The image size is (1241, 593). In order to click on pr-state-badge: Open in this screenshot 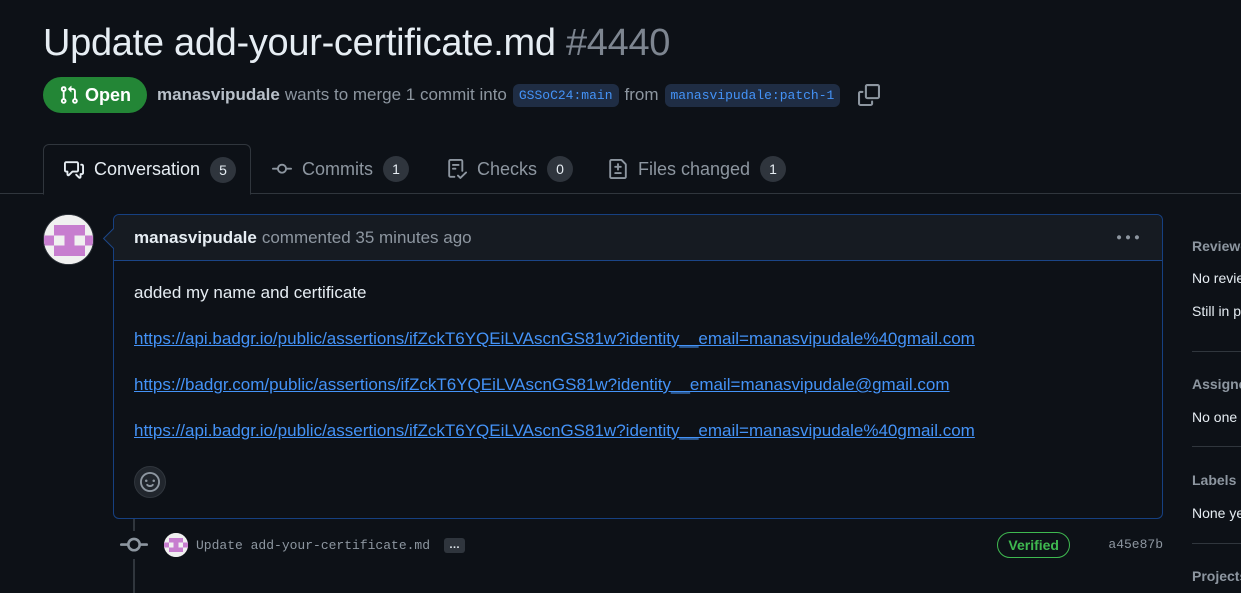, I will do `click(95, 95)`.